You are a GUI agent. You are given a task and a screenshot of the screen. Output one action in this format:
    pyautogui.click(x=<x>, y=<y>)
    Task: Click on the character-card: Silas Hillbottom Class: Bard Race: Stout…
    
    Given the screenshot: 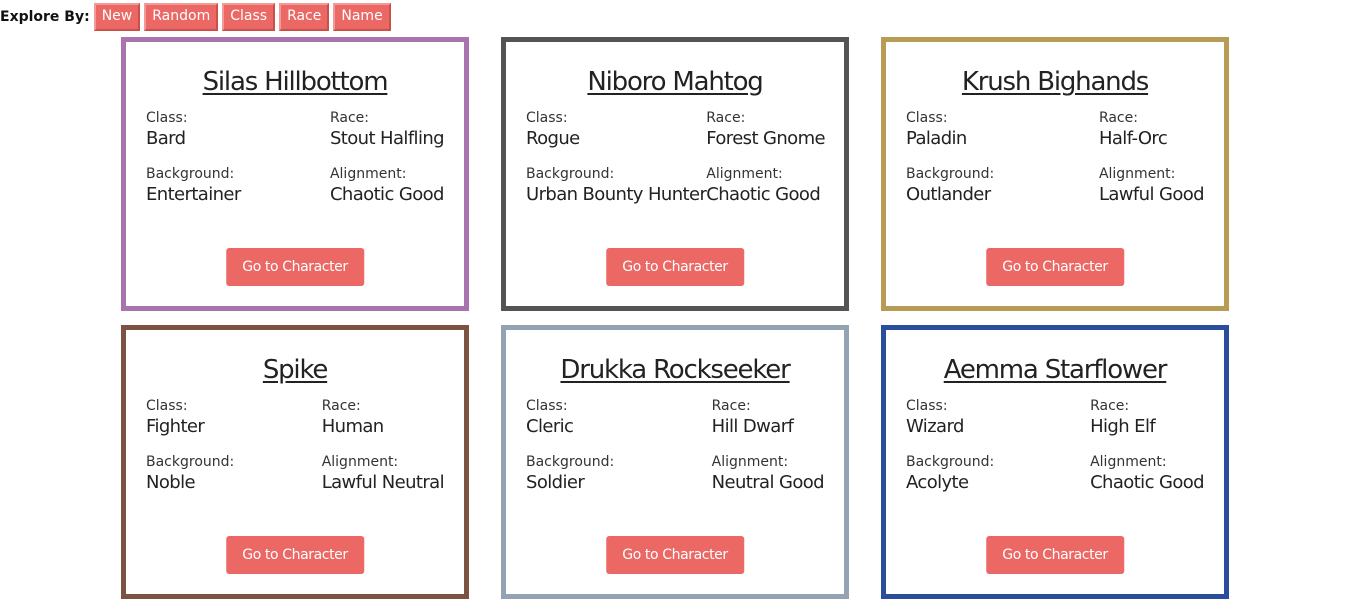 What is the action you would take?
    pyautogui.click(x=295, y=174)
    